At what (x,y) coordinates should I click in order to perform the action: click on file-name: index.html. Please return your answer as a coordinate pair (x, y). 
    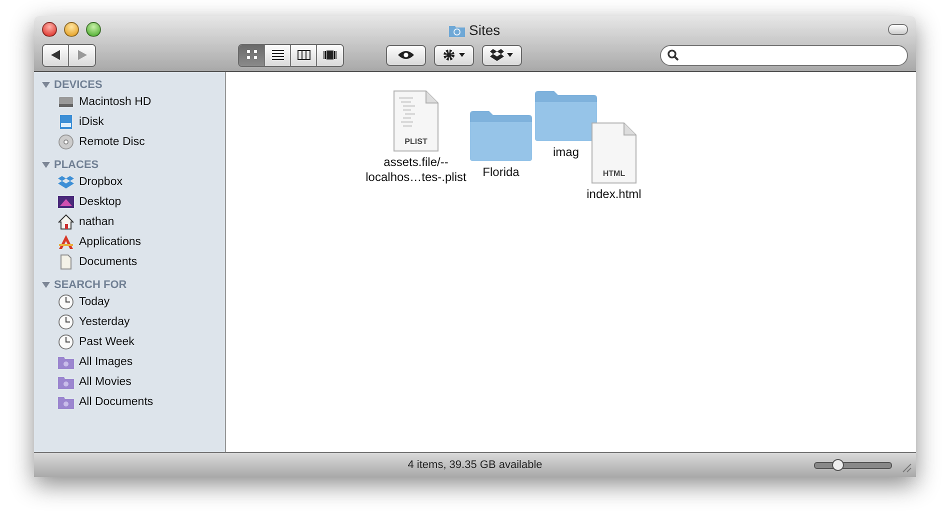
    Looking at the image, I should click on (614, 194).